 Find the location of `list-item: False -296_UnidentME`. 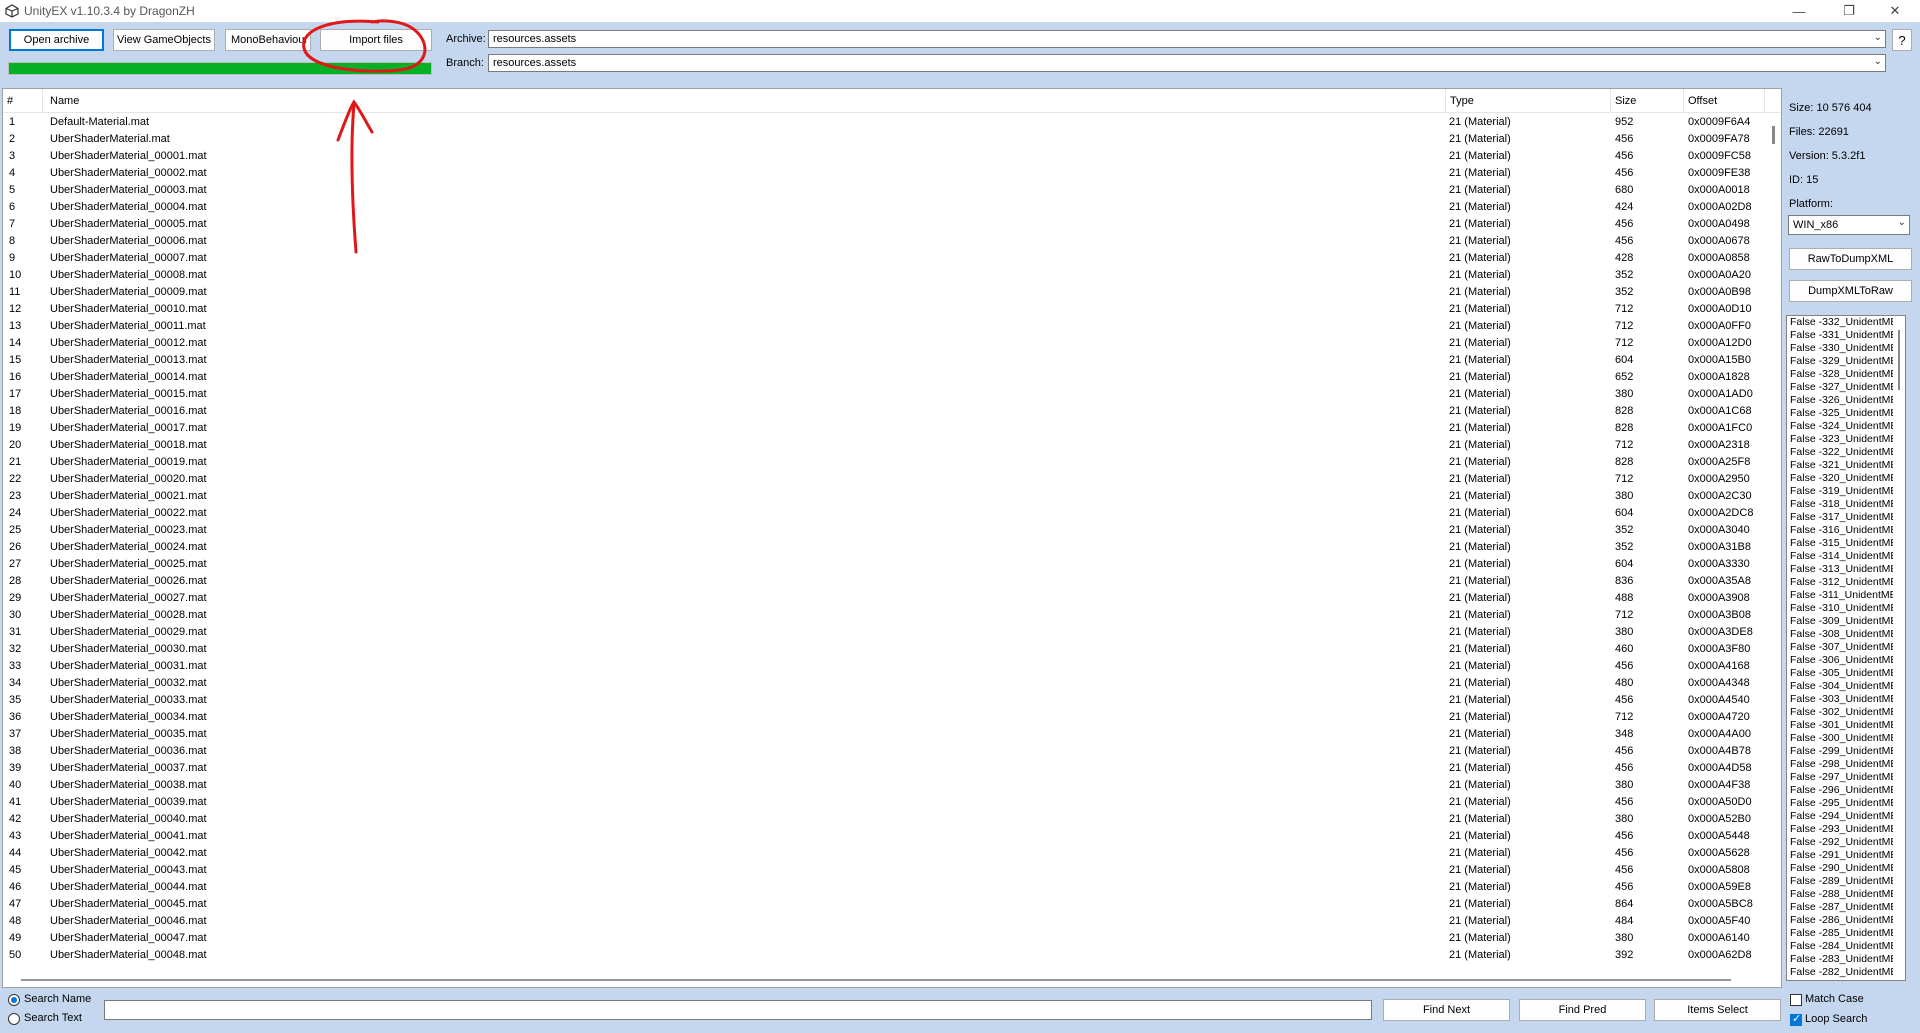

list-item: False -296_UnidentME is located at coordinates (1846, 790).